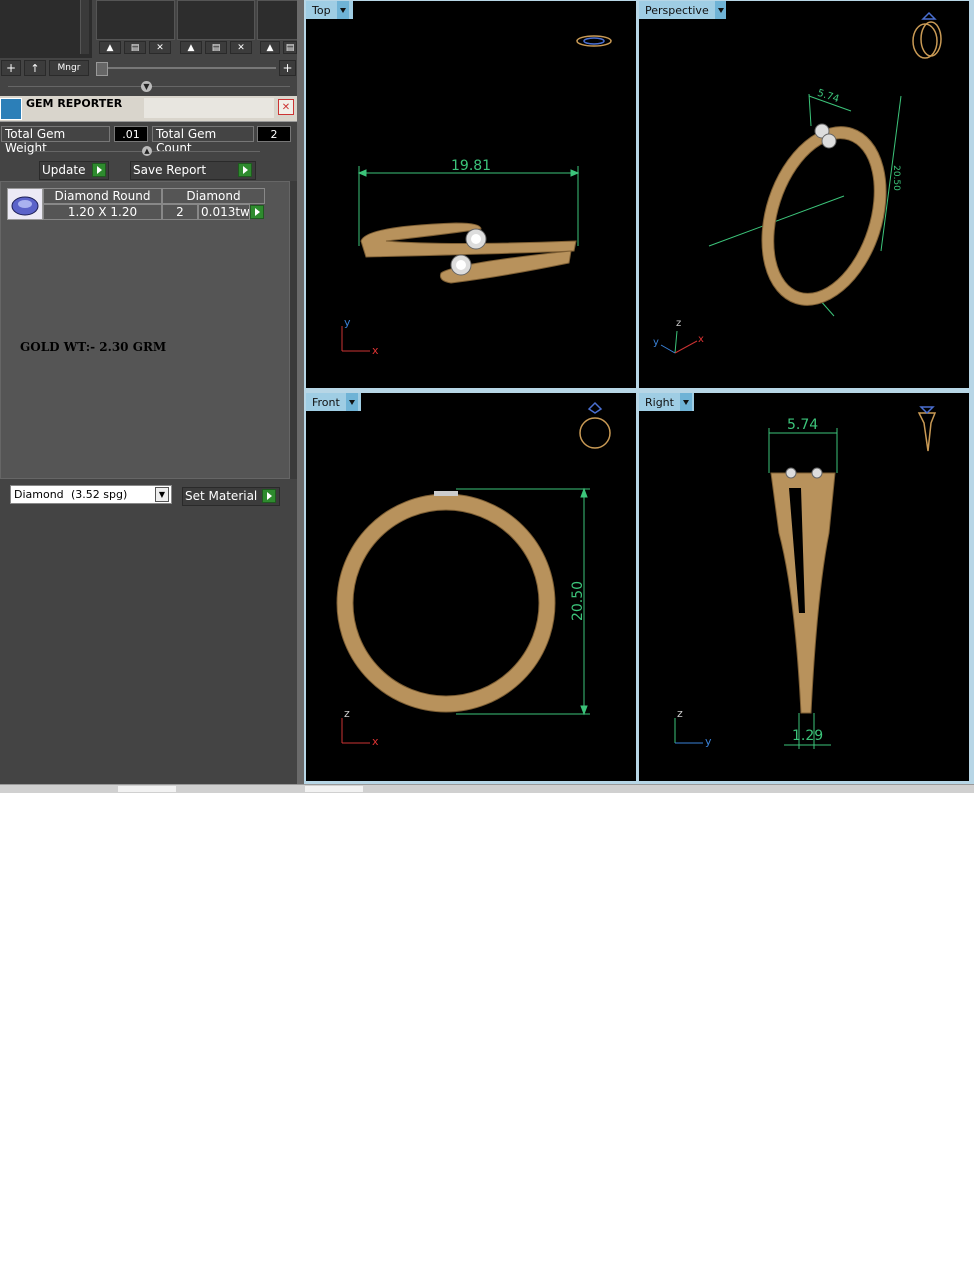 This screenshot has height=1282, width=974. I want to click on chevron-down-icon: ▼, so click(162, 494).